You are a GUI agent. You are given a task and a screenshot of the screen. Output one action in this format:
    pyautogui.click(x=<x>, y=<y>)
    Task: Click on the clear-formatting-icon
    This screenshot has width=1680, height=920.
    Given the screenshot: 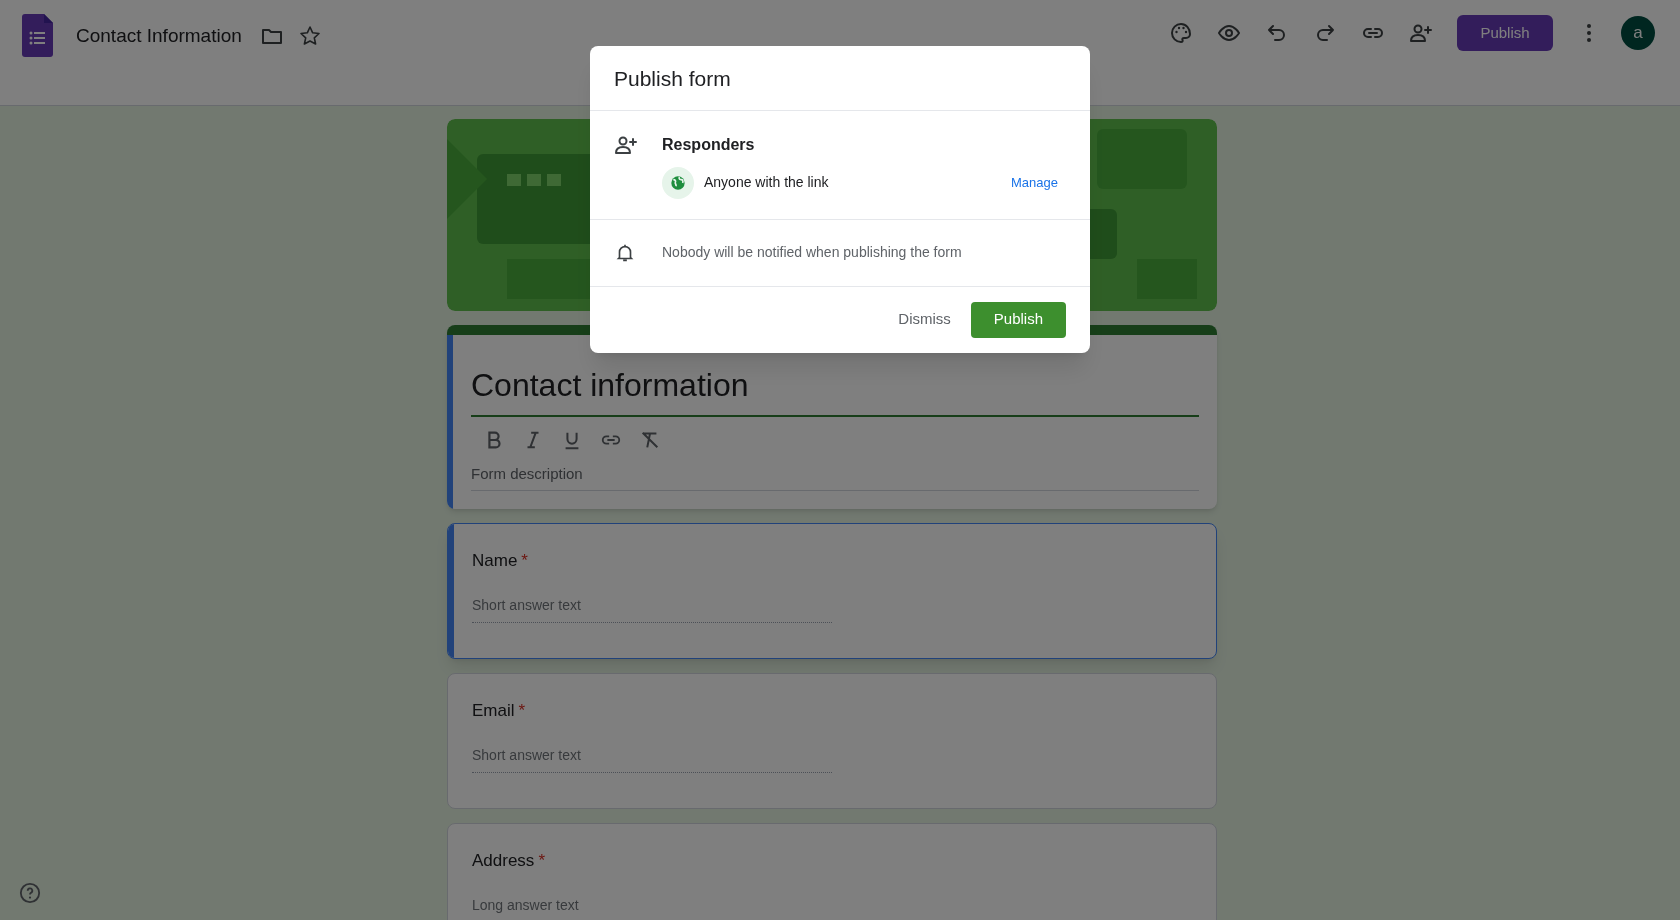 What is the action you would take?
    pyautogui.click(x=650, y=440)
    